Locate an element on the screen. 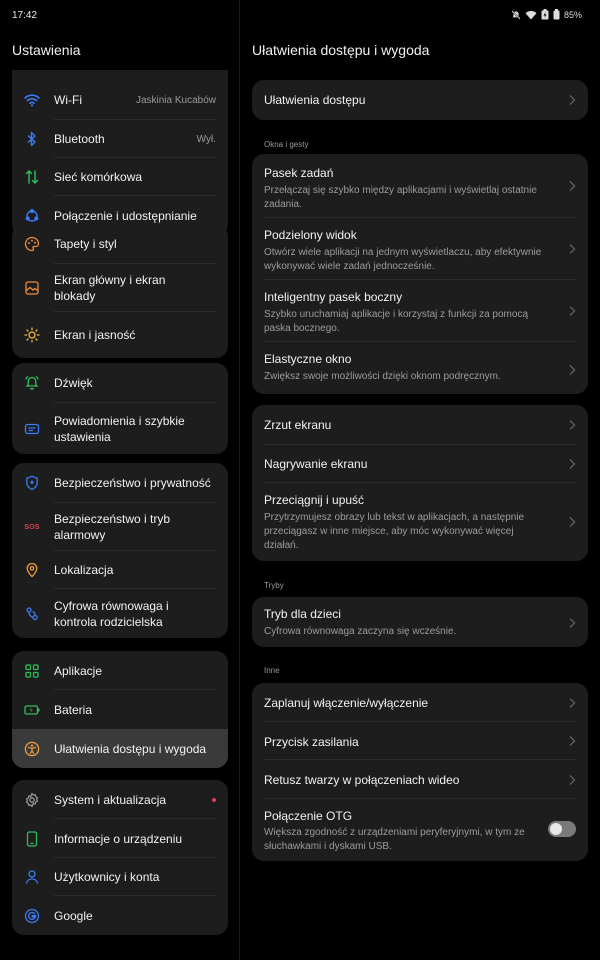 The image size is (600, 960). sidebar-item-emergency: SOS Bezpieczeństwo i tryb alarmowy is located at coordinates (120, 527).